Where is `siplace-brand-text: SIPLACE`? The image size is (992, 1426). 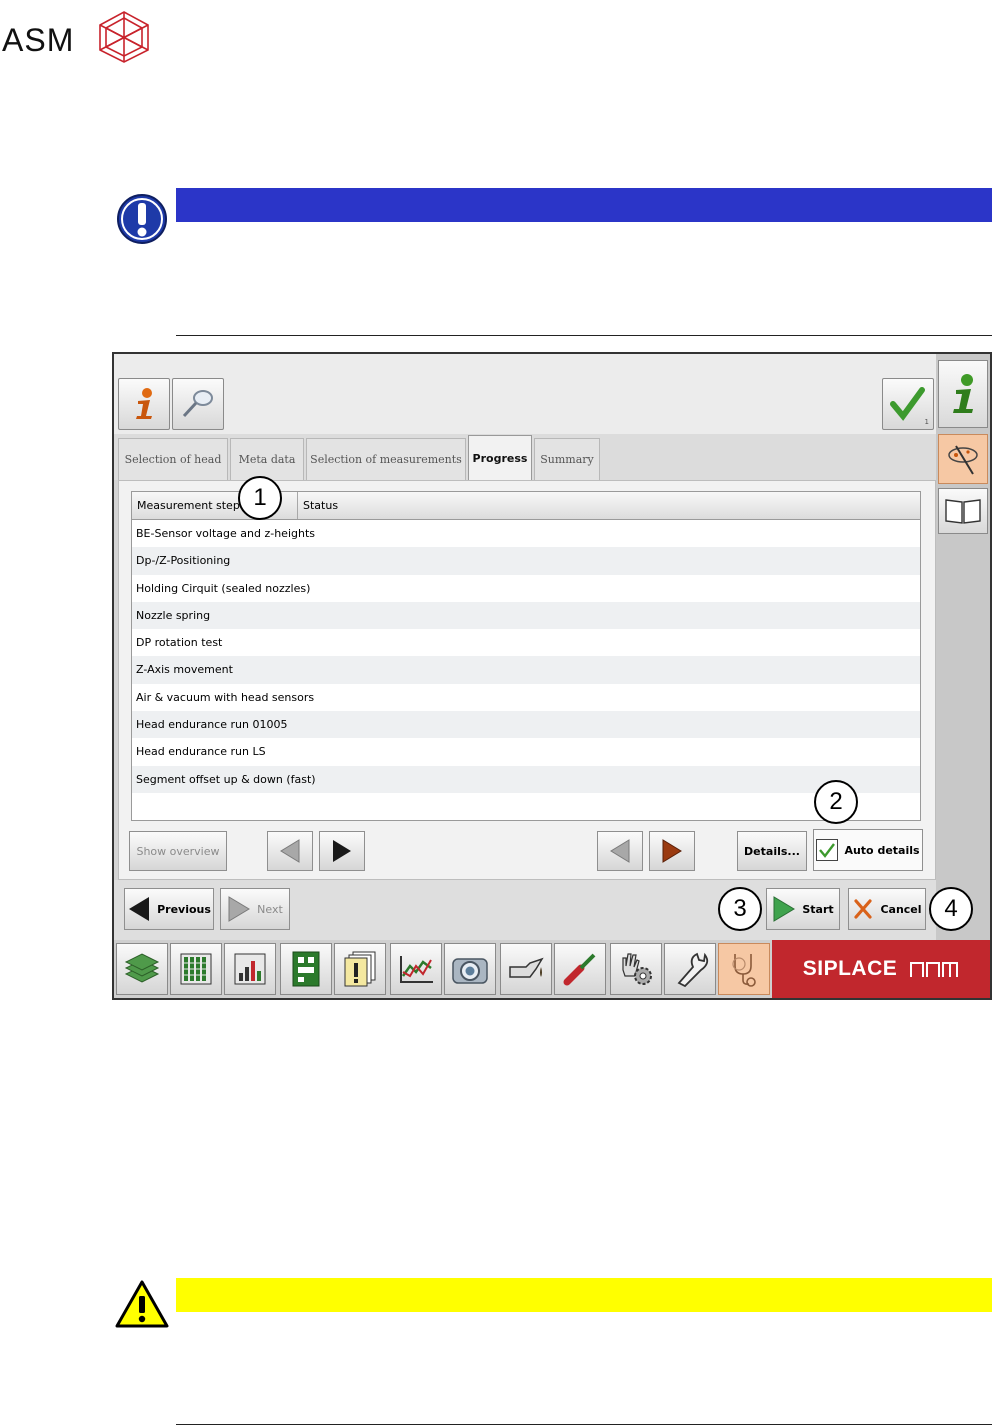
siplace-brand-text: SIPLACE is located at coordinates (850, 968).